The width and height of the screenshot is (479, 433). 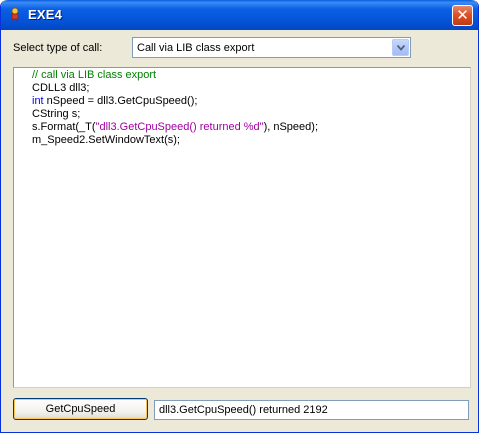 I want to click on code-line: m_Speed2.SetWindowText(s);, so click(x=106, y=140).